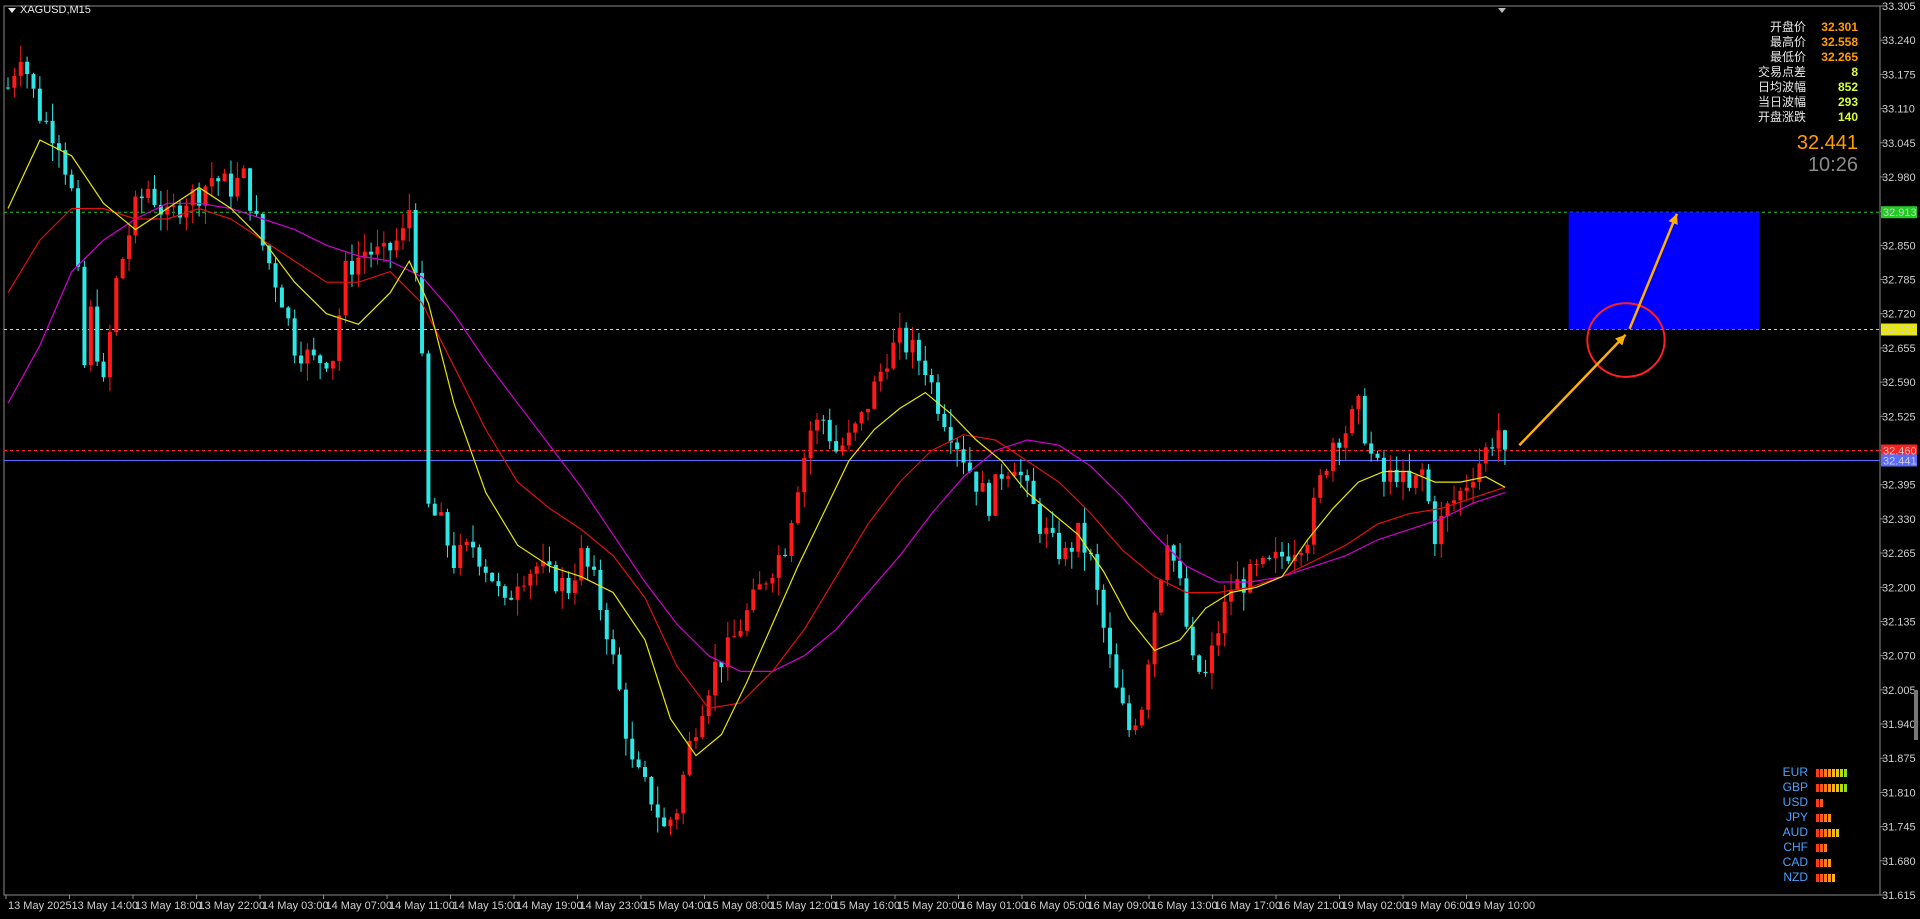 This screenshot has height=919, width=1920. I want to click on y-tick-label: 32.005, so click(1899, 691).